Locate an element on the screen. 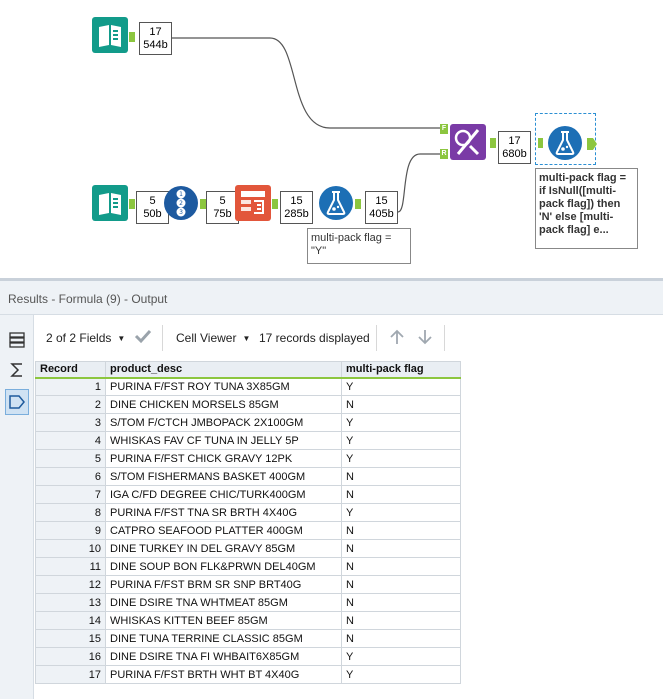 The image size is (663, 699). product-desc-cell: WHISKAS FAV CF TUNA IN JELLY 5P is located at coordinates (223, 440).